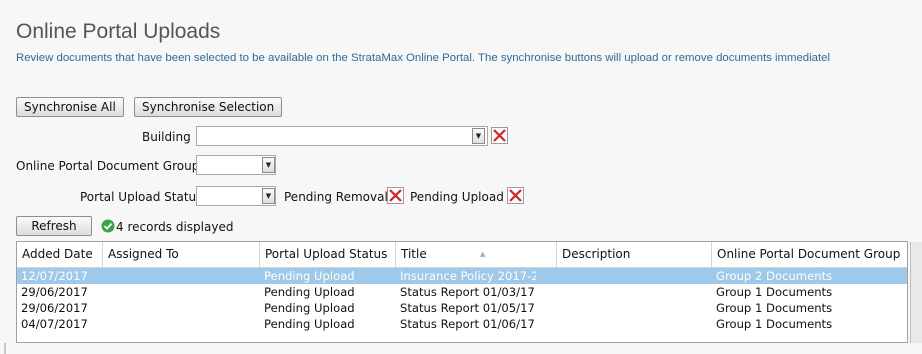 This screenshot has width=922, height=354. Describe the element at coordinates (108, 227) in the screenshot. I see `check-circle-icon` at that location.